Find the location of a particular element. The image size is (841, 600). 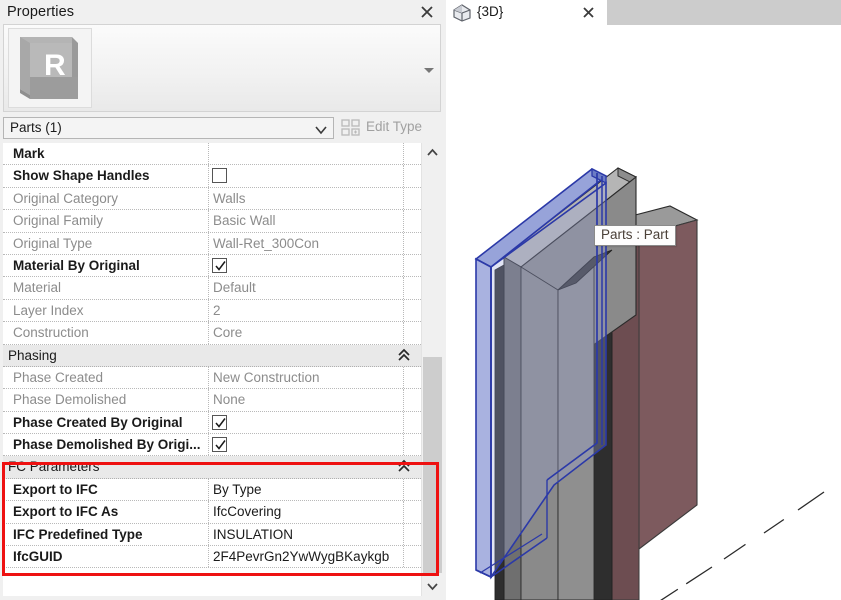

parameter-value: INSULATION is located at coordinates (253, 534).